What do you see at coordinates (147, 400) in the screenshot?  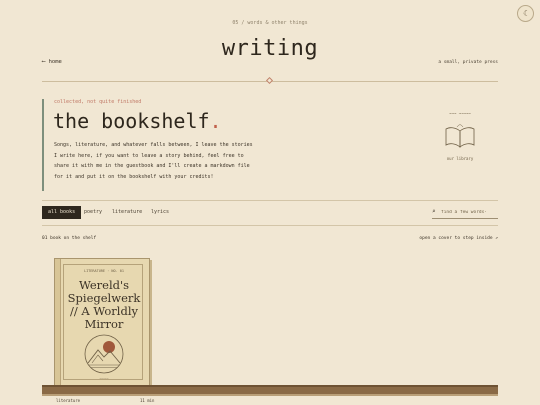 I see `book-reading-time: 11 min` at bounding box center [147, 400].